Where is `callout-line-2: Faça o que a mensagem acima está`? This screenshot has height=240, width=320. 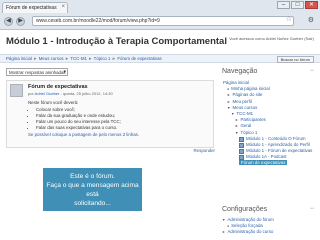
callout-line-2: Faça o que a mensagem acima está is located at coordinates (92, 189).